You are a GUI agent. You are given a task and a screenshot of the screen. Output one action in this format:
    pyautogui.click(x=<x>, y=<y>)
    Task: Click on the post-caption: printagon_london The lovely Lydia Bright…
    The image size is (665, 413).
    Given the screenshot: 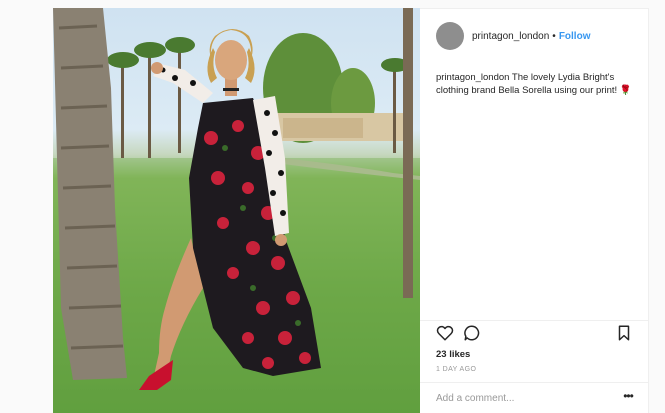 What is the action you would take?
    pyautogui.click(x=536, y=84)
    